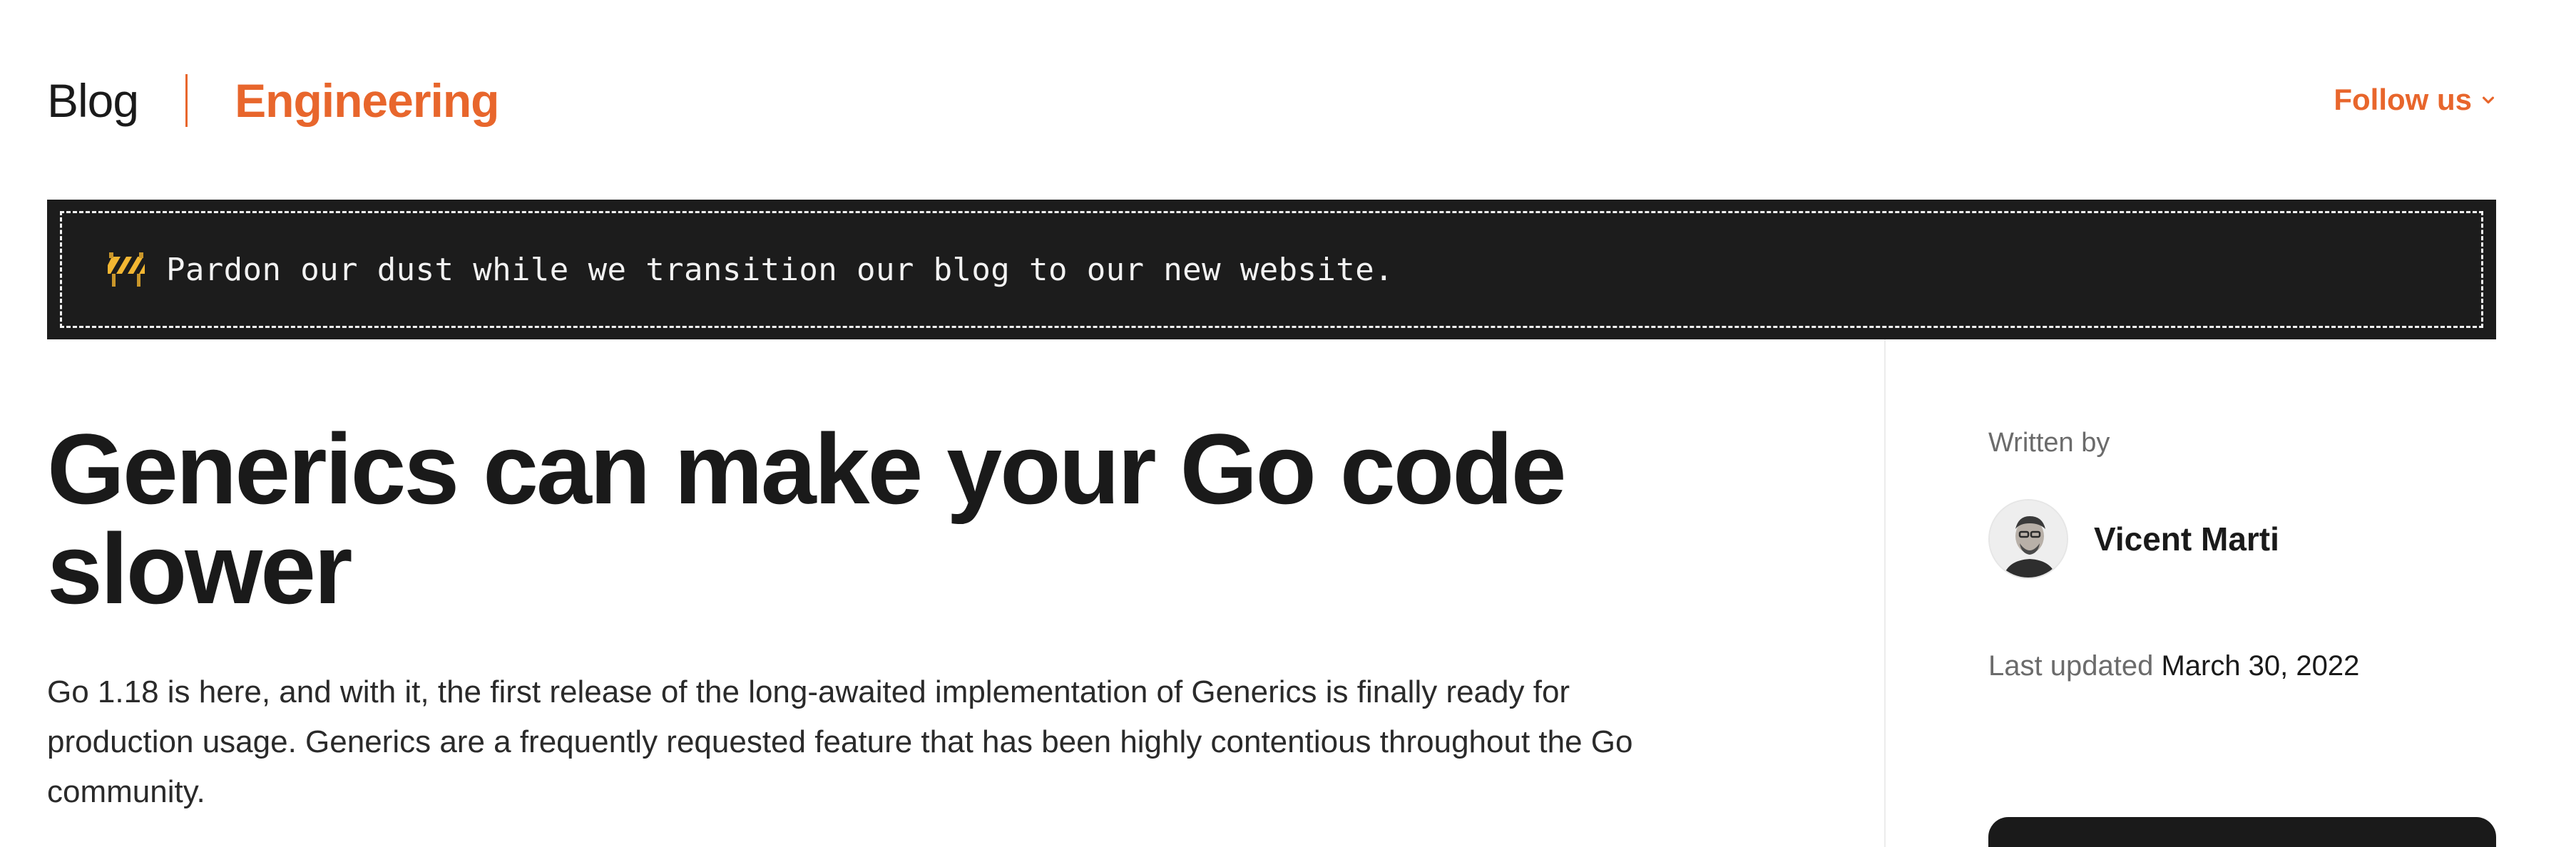  What do you see at coordinates (2488, 100) in the screenshot?
I see `chevron-down-icon` at bounding box center [2488, 100].